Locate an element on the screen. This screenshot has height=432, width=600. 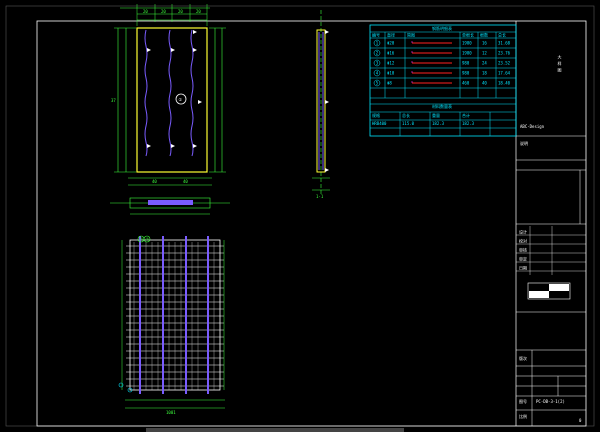
table-row: 3 Φ12 980 24 23.52 is located at coordinates (442, 63).